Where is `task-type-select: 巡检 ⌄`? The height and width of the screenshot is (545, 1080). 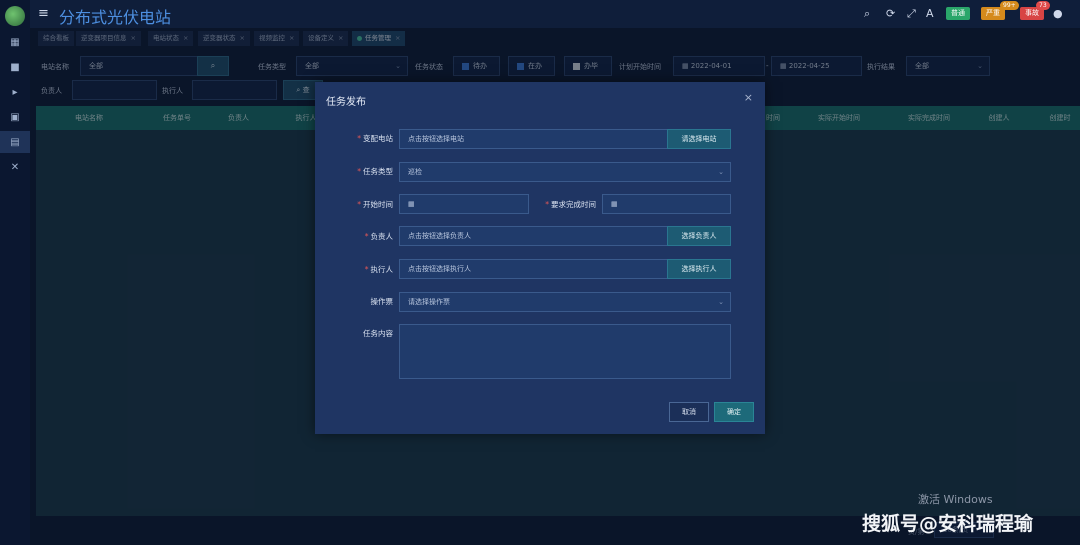 task-type-select: 巡检 ⌄ is located at coordinates (565, 172).